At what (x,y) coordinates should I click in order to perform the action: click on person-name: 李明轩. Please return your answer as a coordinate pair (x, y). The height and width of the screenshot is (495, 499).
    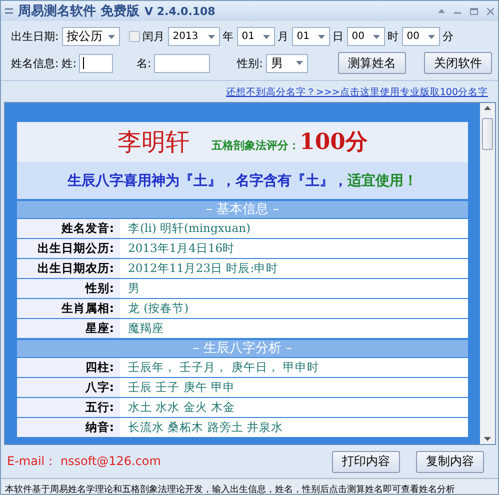
    Looking at the image, I should click on (154, 142).